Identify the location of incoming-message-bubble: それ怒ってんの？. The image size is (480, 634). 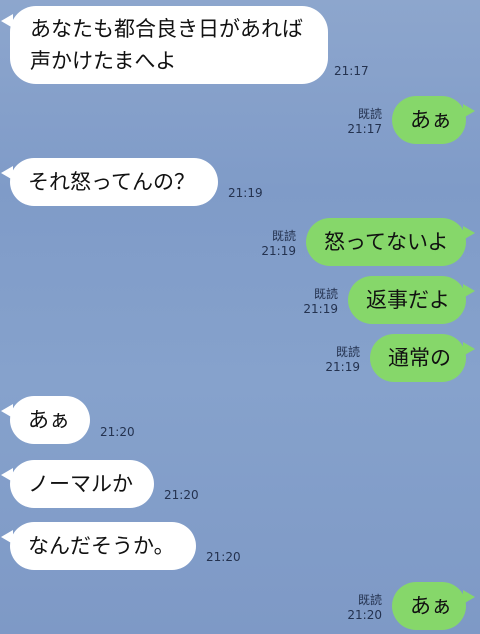
(109, 182).